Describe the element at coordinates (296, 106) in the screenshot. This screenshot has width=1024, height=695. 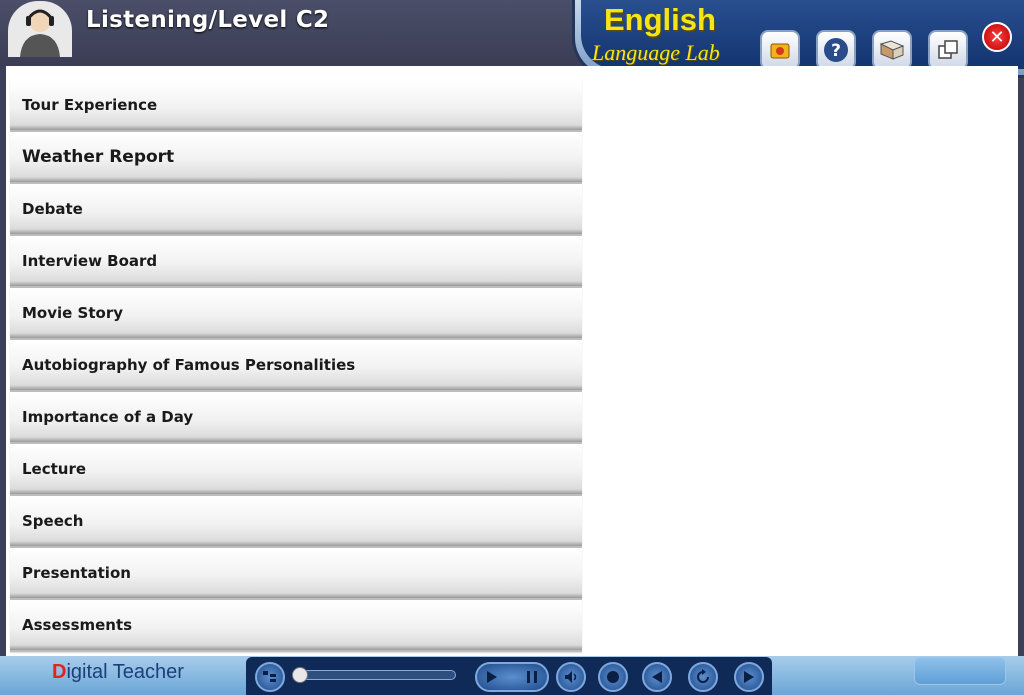
I see `topic-item: Tour Experience` at that location.